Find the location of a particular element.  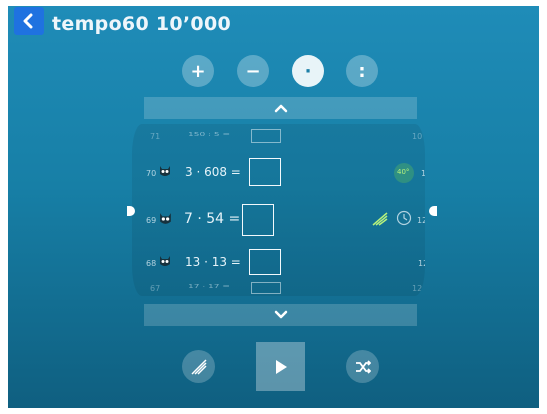

add-symbol: + is located at coordinates (198, 71).